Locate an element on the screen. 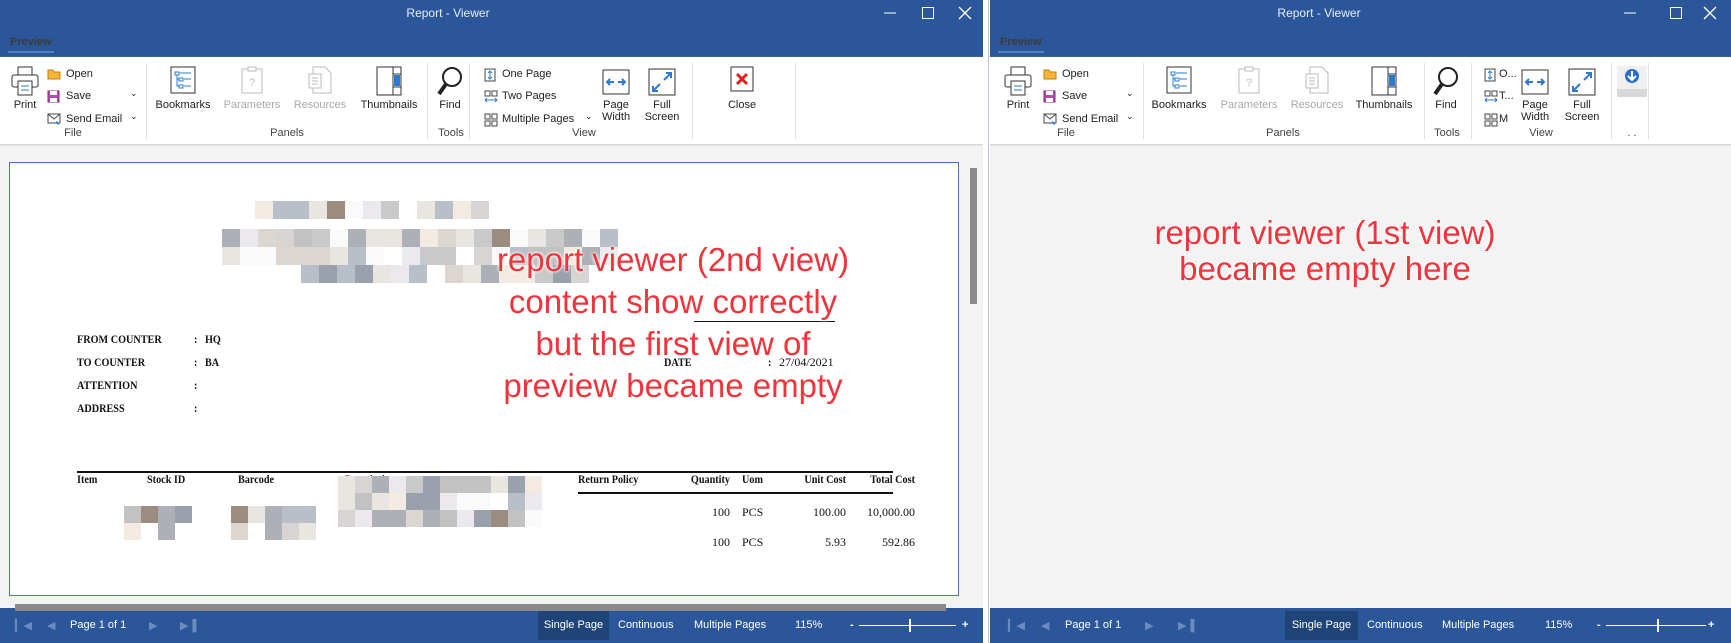  navigate-down-button is located at coordinates (1632, 83).